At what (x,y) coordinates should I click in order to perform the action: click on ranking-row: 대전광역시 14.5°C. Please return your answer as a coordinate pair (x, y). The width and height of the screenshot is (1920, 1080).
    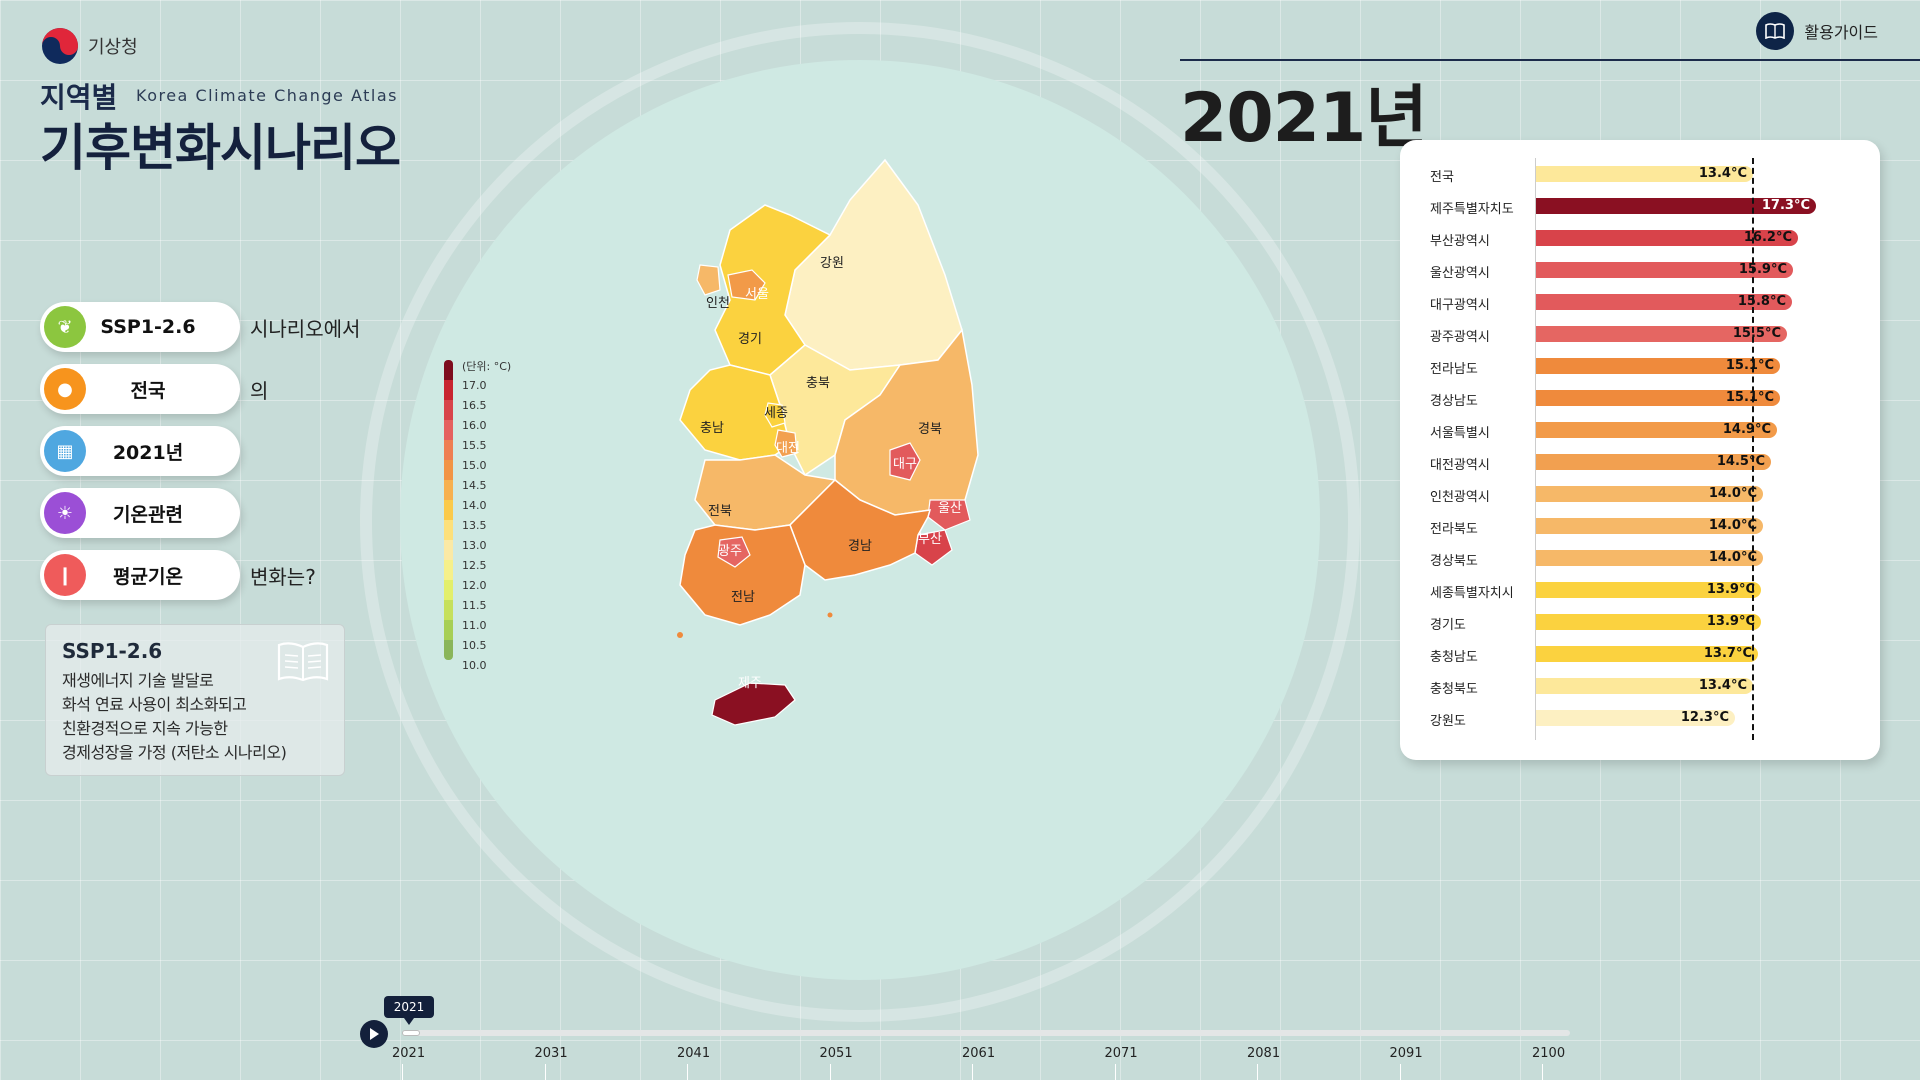
    Looking at the image, I should click on (1640, 462).